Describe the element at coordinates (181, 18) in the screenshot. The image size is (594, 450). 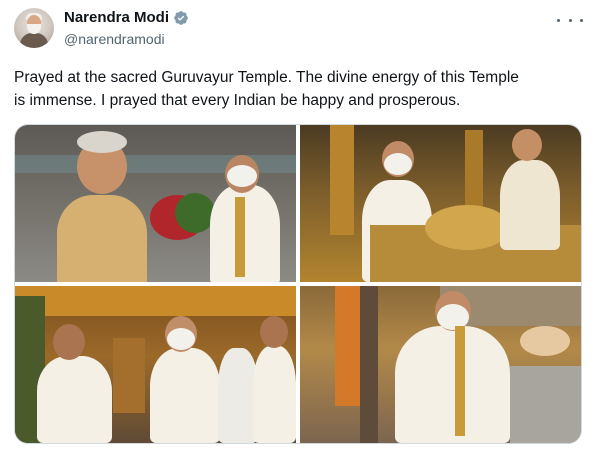
I see `verified-badge-icon` at that location.